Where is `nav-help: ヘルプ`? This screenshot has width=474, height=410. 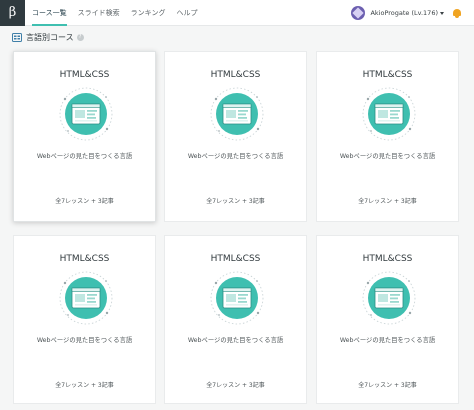 nav-help: ヘルプ is located at coordinates (186, 13).